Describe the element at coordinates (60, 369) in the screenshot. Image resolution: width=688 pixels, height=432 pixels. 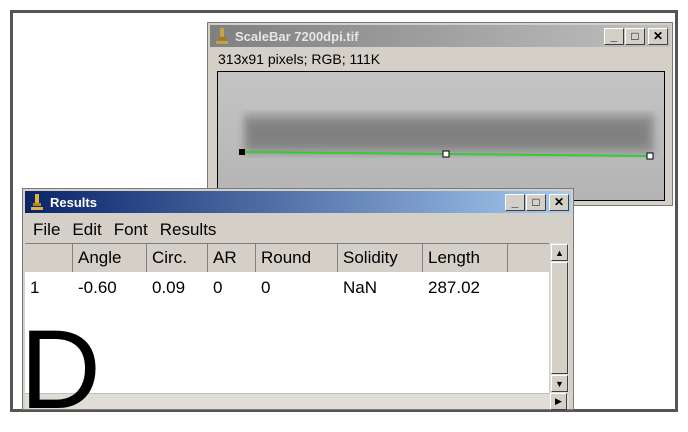
I see `panel-label: D` at that location.